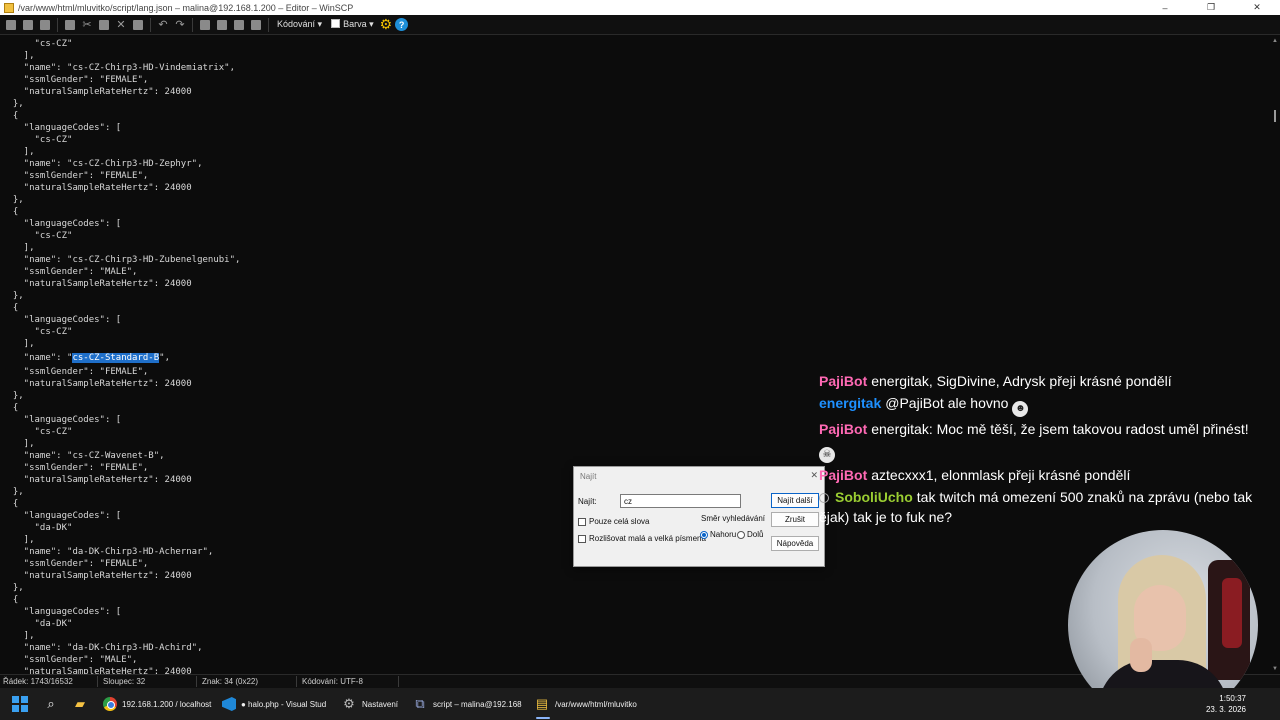 Image resolution: width=1280 pixels, height=720 pixels. What do you see at coordinates (70, 272) in the screenshot?
I see `code-line: "ssmlGender": "MALE",` at bounding box center [70, 272].